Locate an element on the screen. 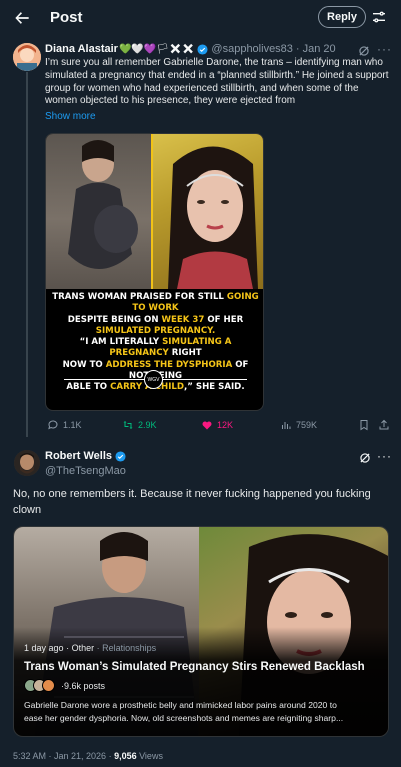  like-count: 12K is located at coordinates (225, 425).